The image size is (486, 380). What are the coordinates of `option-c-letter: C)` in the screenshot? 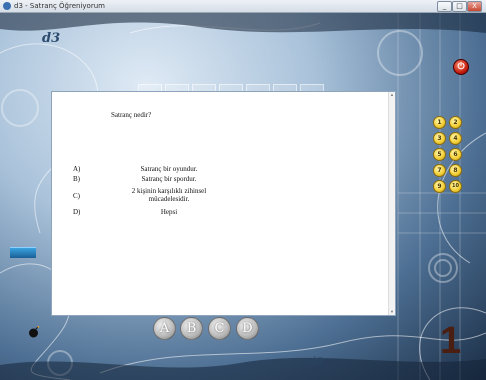 It's located at (76, 196).